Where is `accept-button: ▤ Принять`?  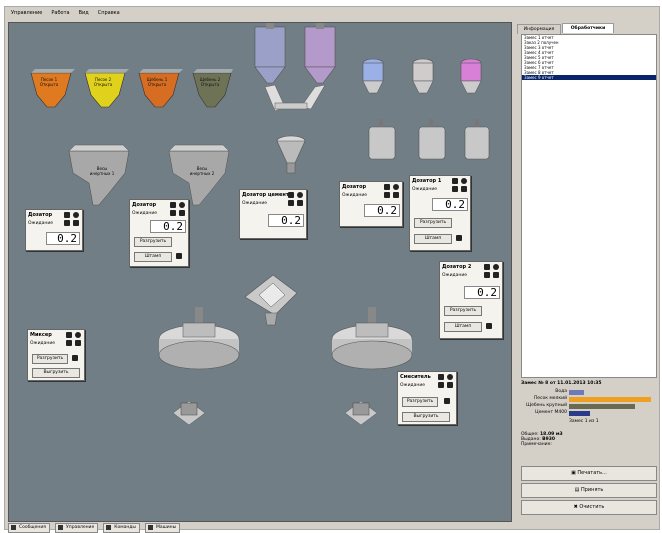
accept-button: ▤ Принять is located at coordinates (589, 490).